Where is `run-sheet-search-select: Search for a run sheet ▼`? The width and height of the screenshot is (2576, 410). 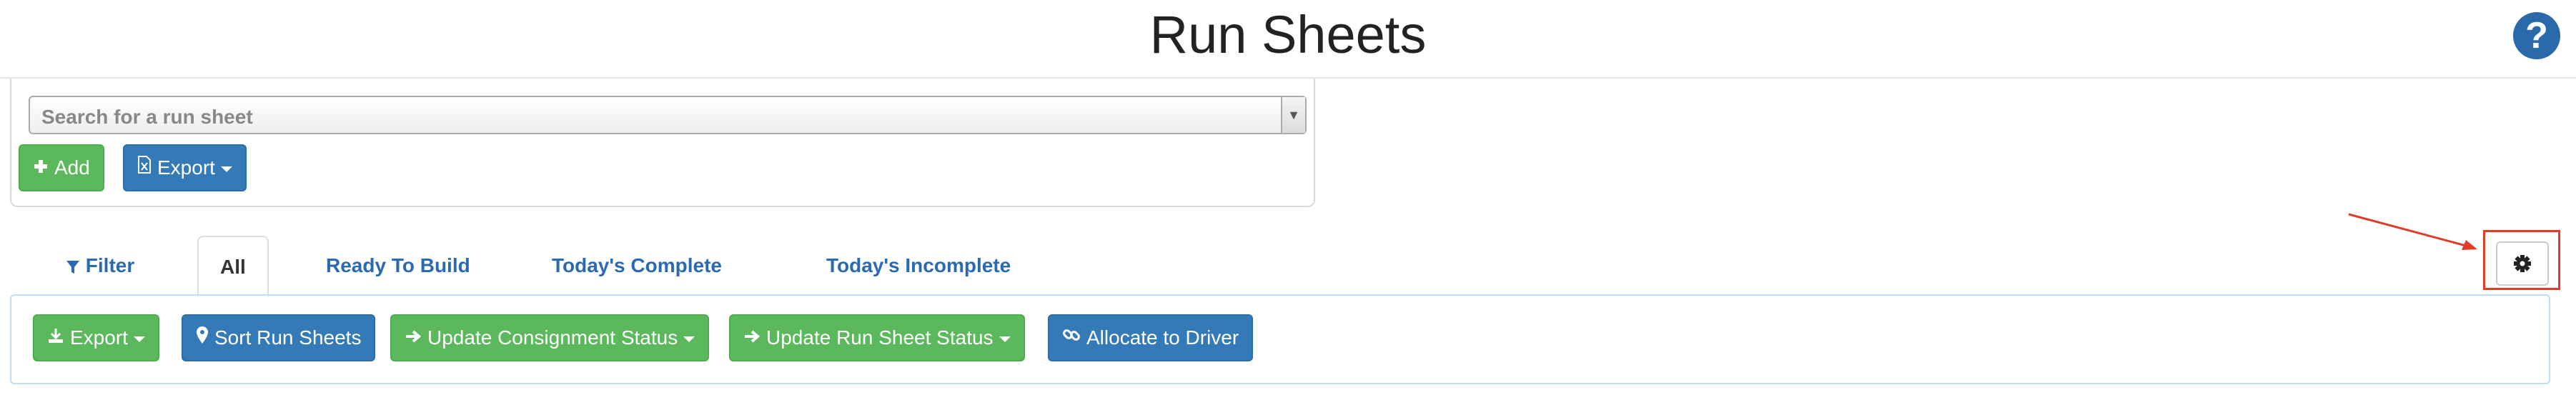
run-sheet-search-select: Search for a run sheet ▼ is located at coordinates (668, 115).